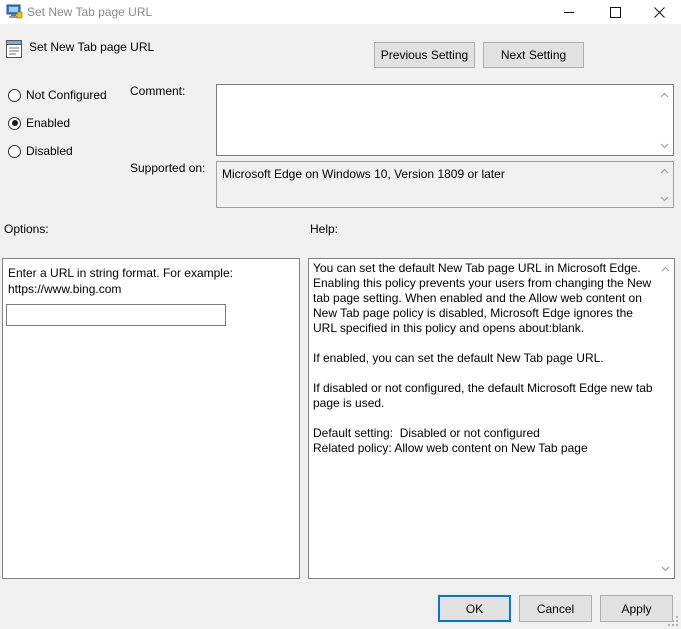 The image size is (681, 629). I want to click on policy-title: Set New Tab page URL, so click(92, 47).